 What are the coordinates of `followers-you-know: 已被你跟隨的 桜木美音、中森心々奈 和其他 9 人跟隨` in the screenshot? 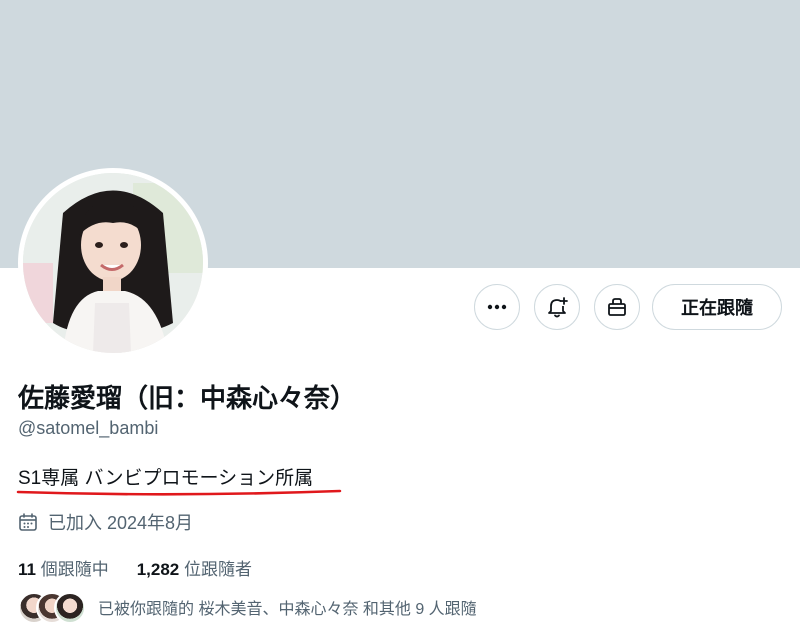 It's located at (247, 608).